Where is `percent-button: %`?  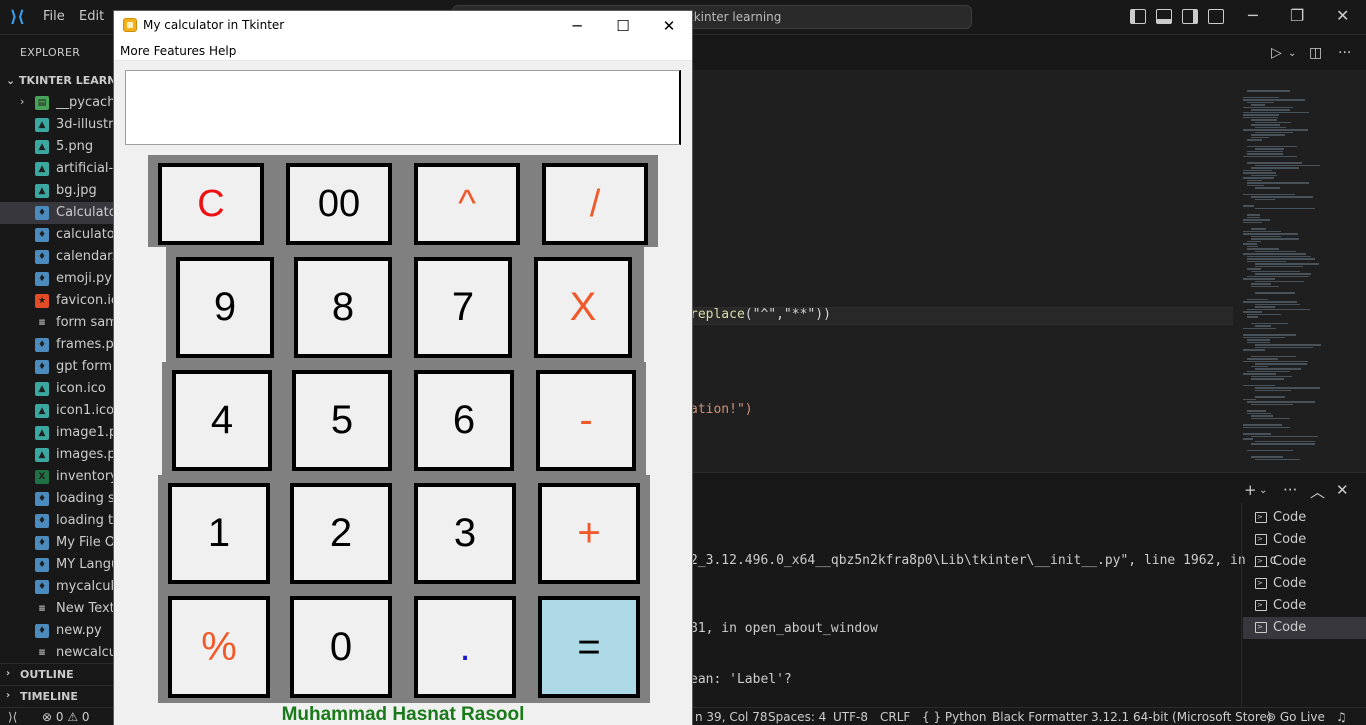 percent-button: % is located at coordinates (219, 647).